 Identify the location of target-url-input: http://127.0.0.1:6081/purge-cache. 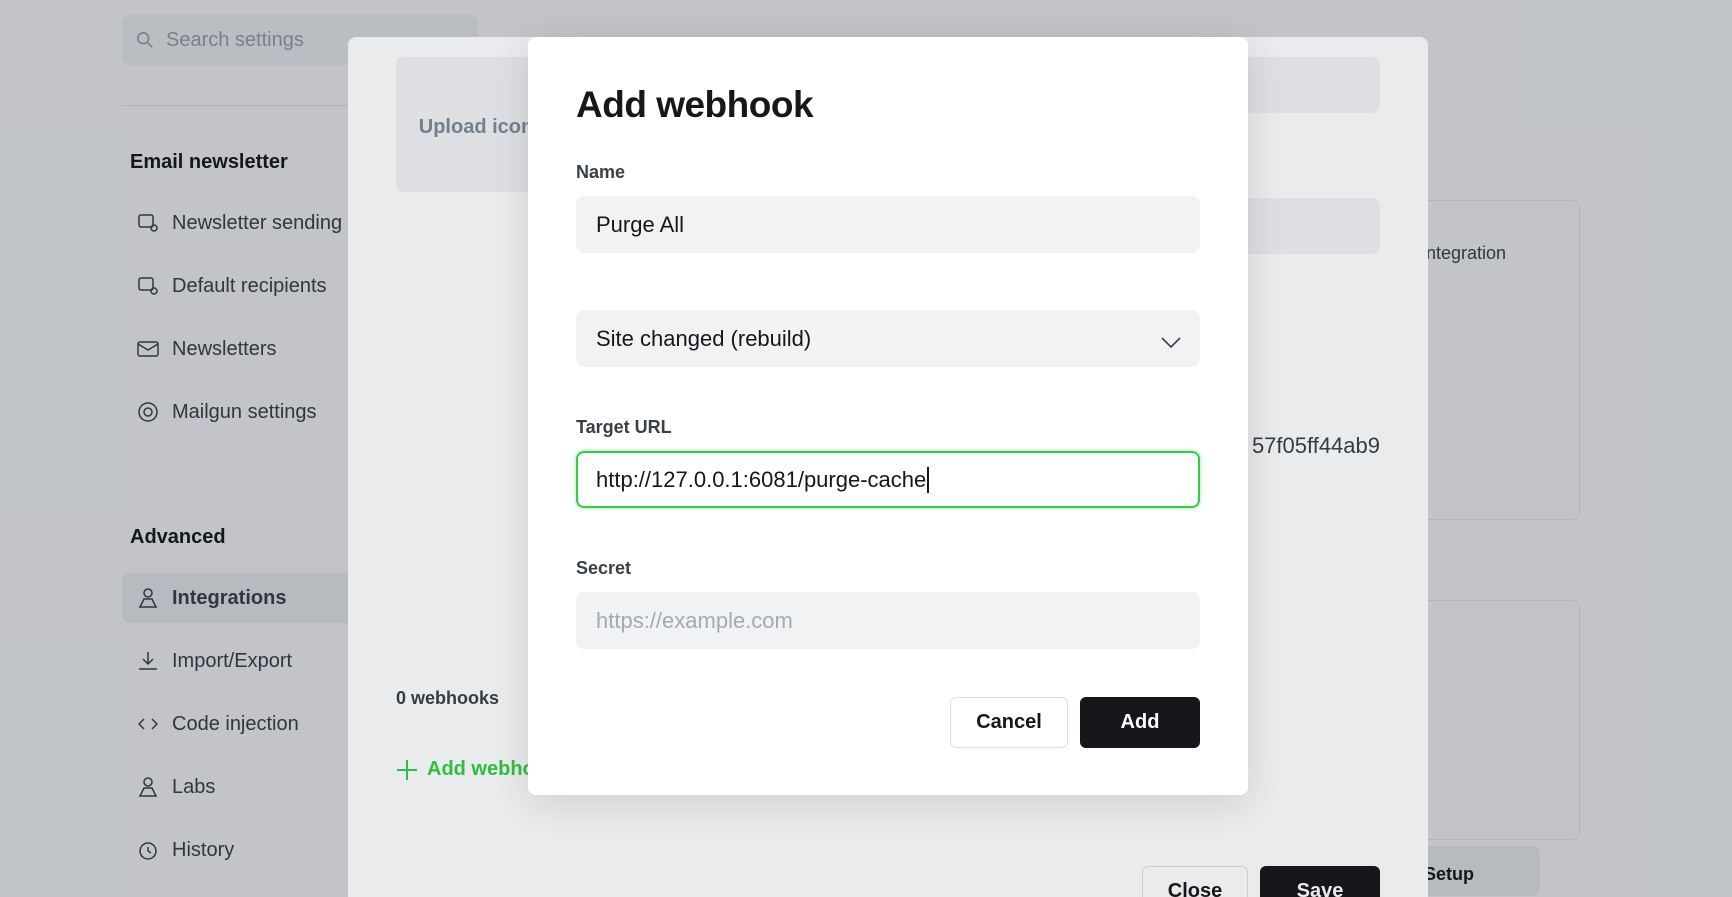
(888, 479).